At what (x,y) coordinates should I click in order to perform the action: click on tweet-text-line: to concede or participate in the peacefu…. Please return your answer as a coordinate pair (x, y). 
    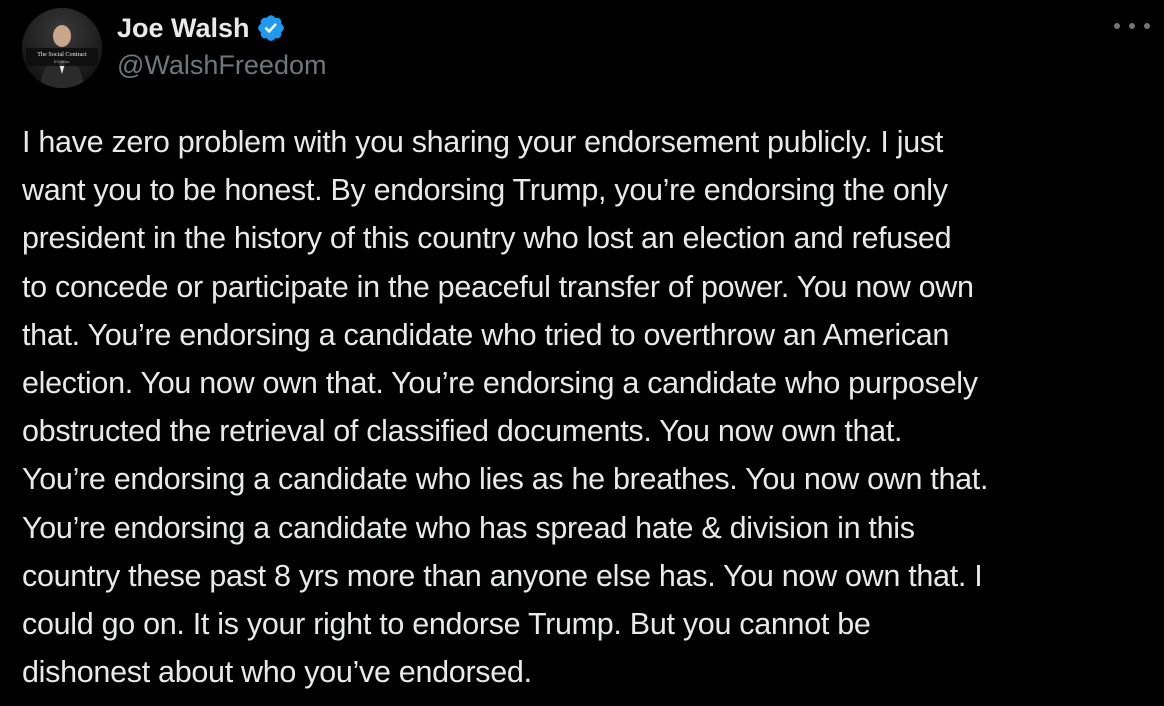
    Looking at the image, I should click on (498, 286).